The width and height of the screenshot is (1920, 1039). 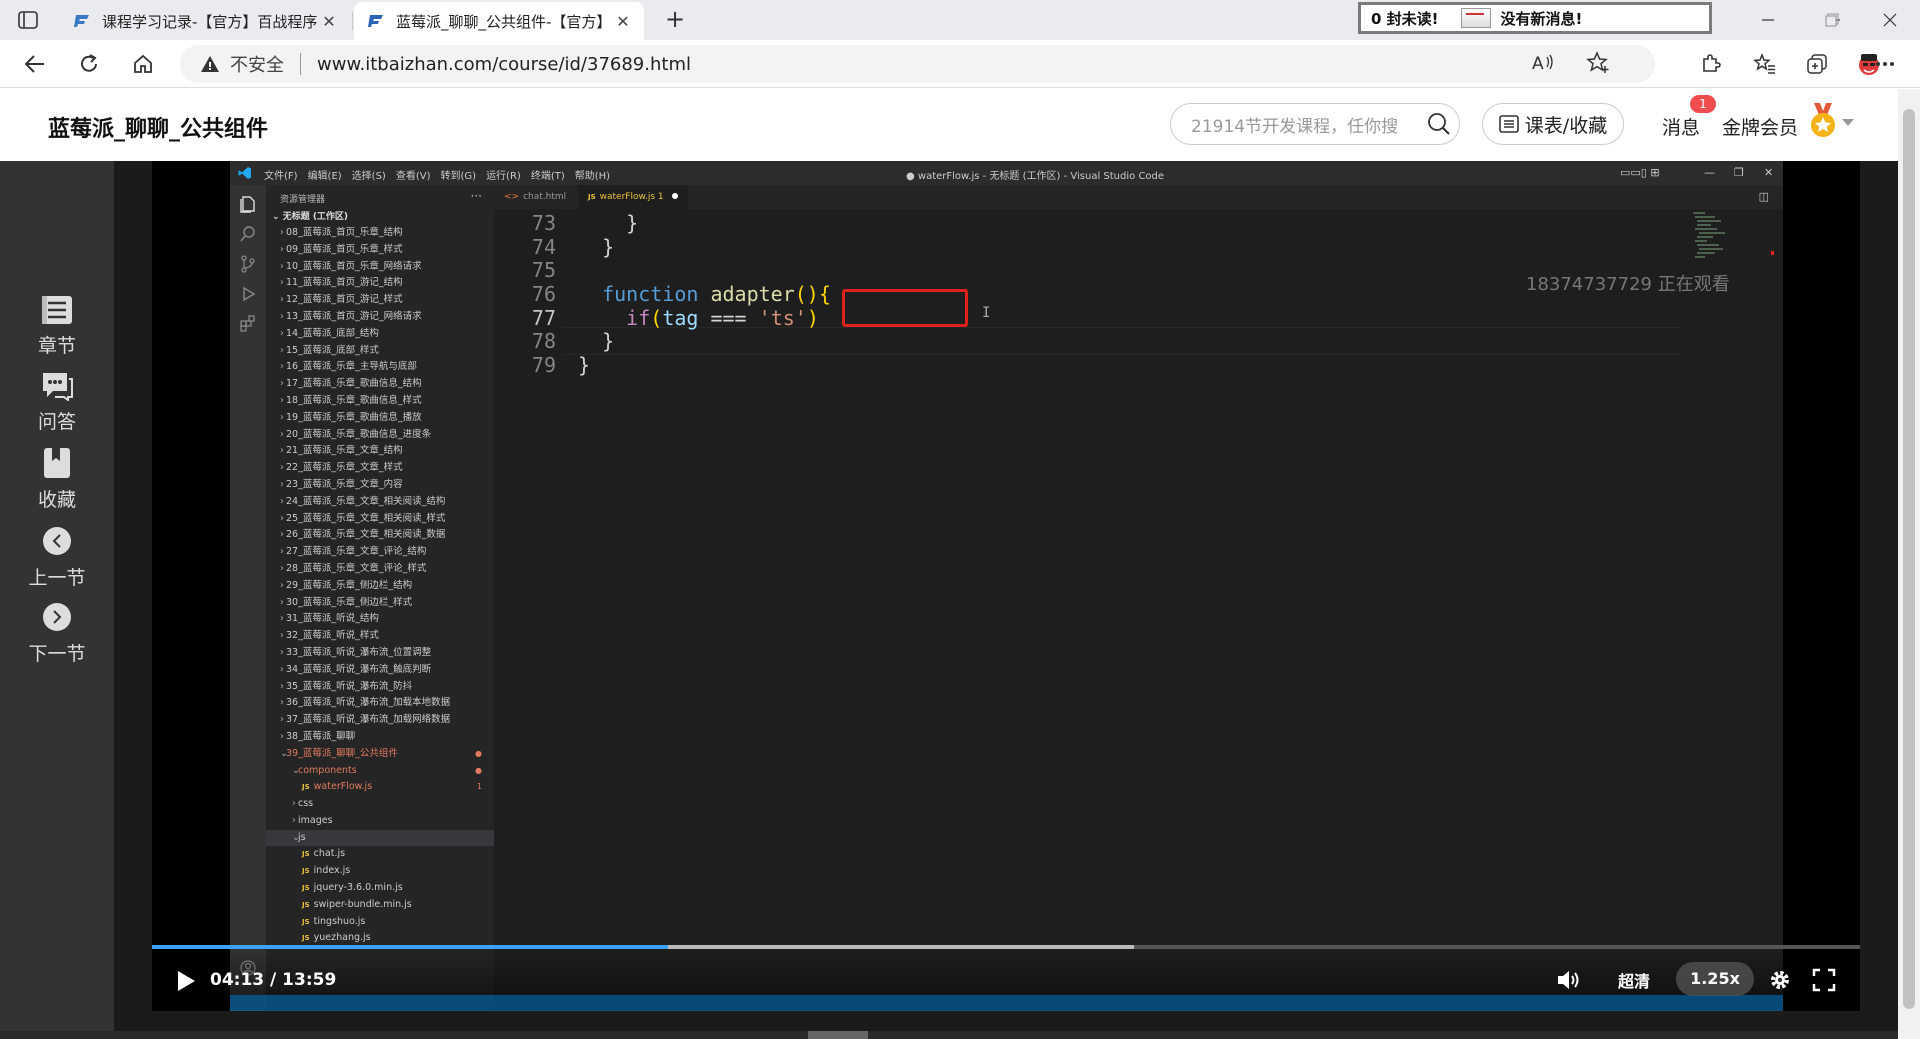 What do you see at coordinates (1714, 239) in the screenshot?
I see `minimap` at bounding box center [1714, 239].